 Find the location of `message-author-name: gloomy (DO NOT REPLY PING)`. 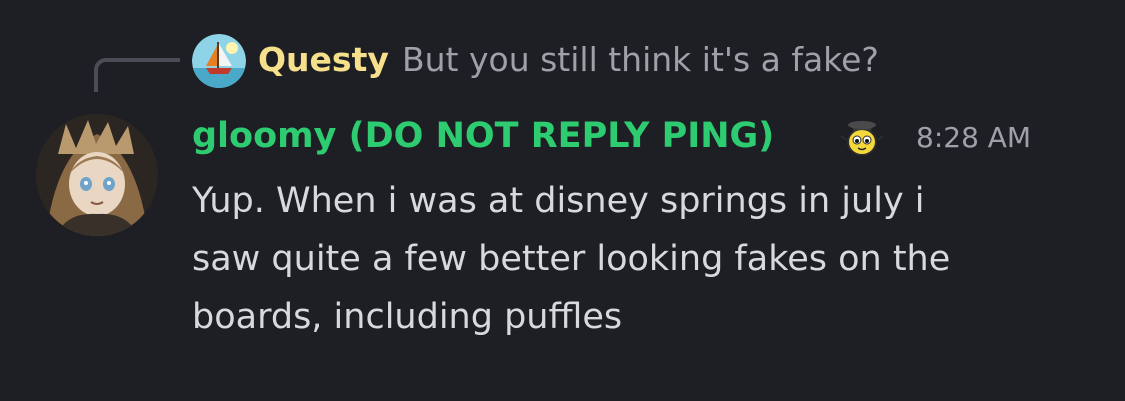

message-author-name: gloomy (DO NOT REPLY PING) is located at coordinates (483, 136).